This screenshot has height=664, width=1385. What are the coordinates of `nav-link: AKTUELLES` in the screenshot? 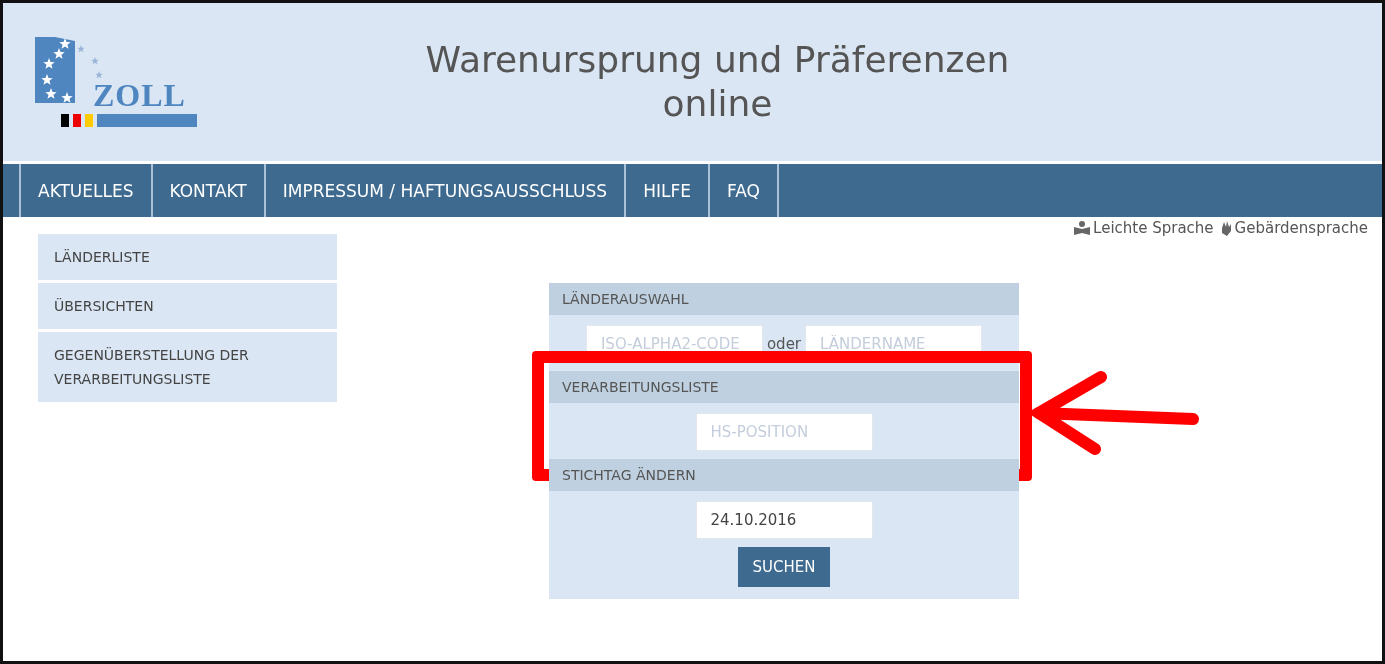 It's located at (85, 190).